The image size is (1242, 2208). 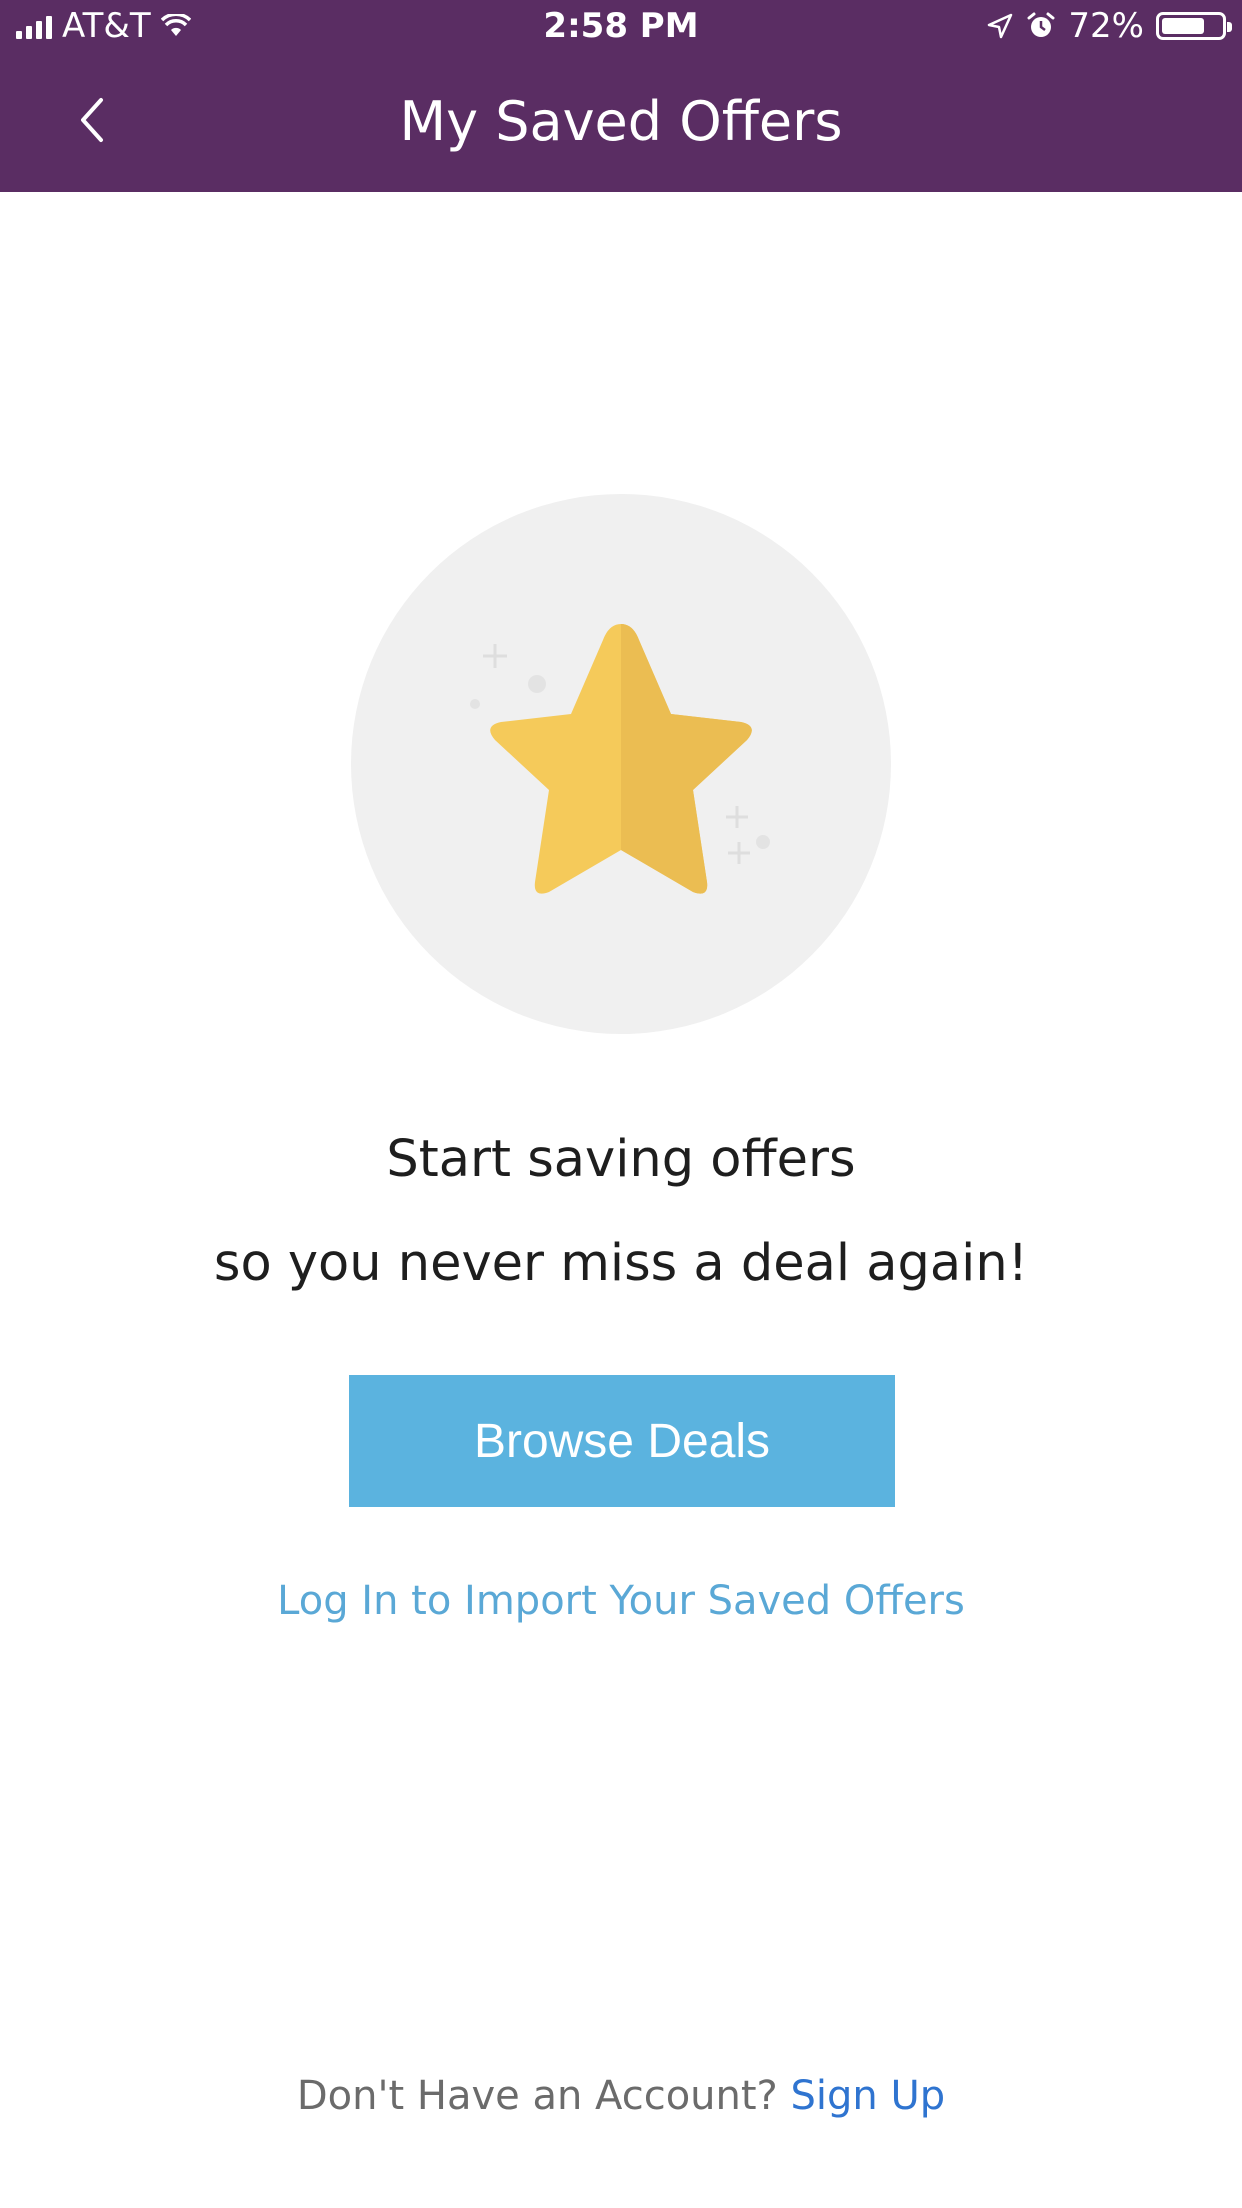 What do you see at coordinates (621, 1263) in the screenshot?
I see `empty-state-subline: so you never miss a deal again!` at bounding box center [621, 1263].